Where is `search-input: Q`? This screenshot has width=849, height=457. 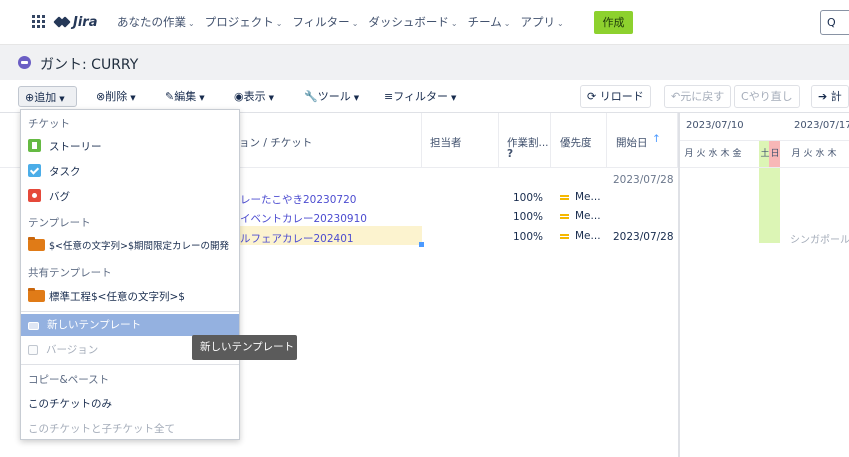
search-input: Q is located at coordinates (834, 22).